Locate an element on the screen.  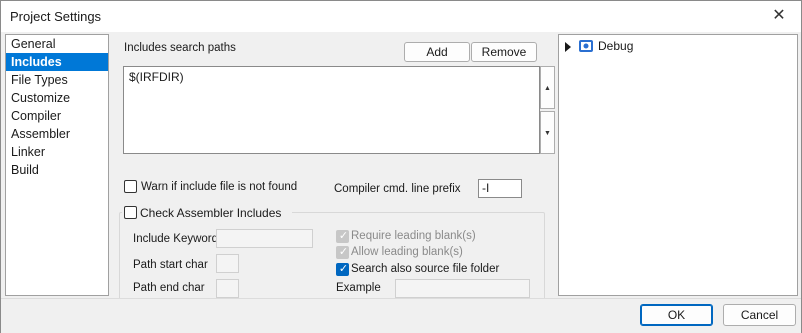
path-end-input is located at coordinates (227, 288).